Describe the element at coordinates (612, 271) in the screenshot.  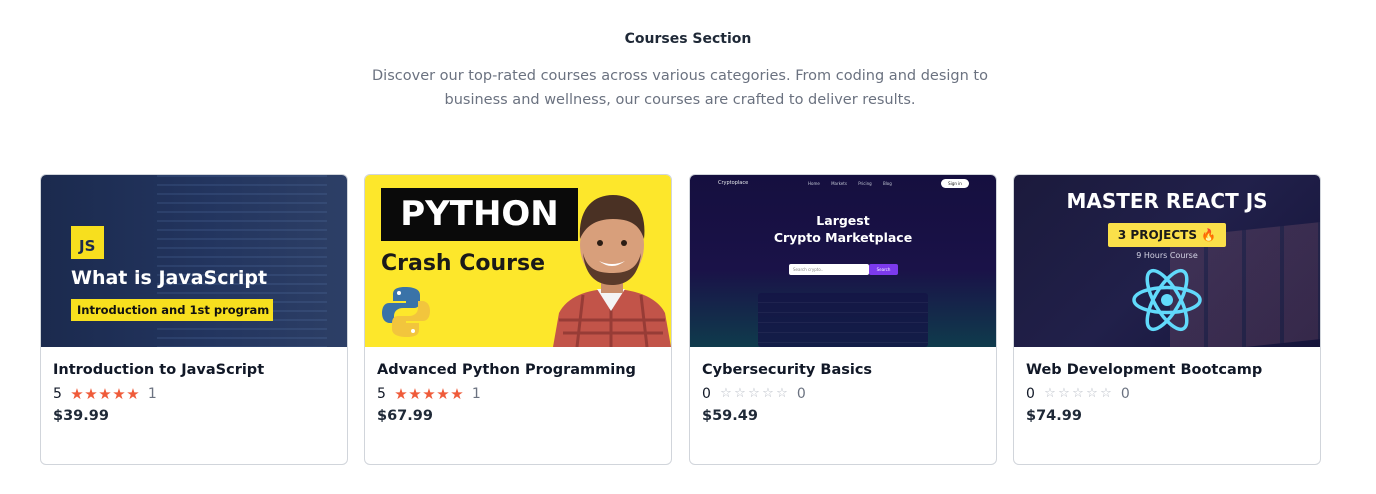
I see `instructor-photo-icon` at that location.